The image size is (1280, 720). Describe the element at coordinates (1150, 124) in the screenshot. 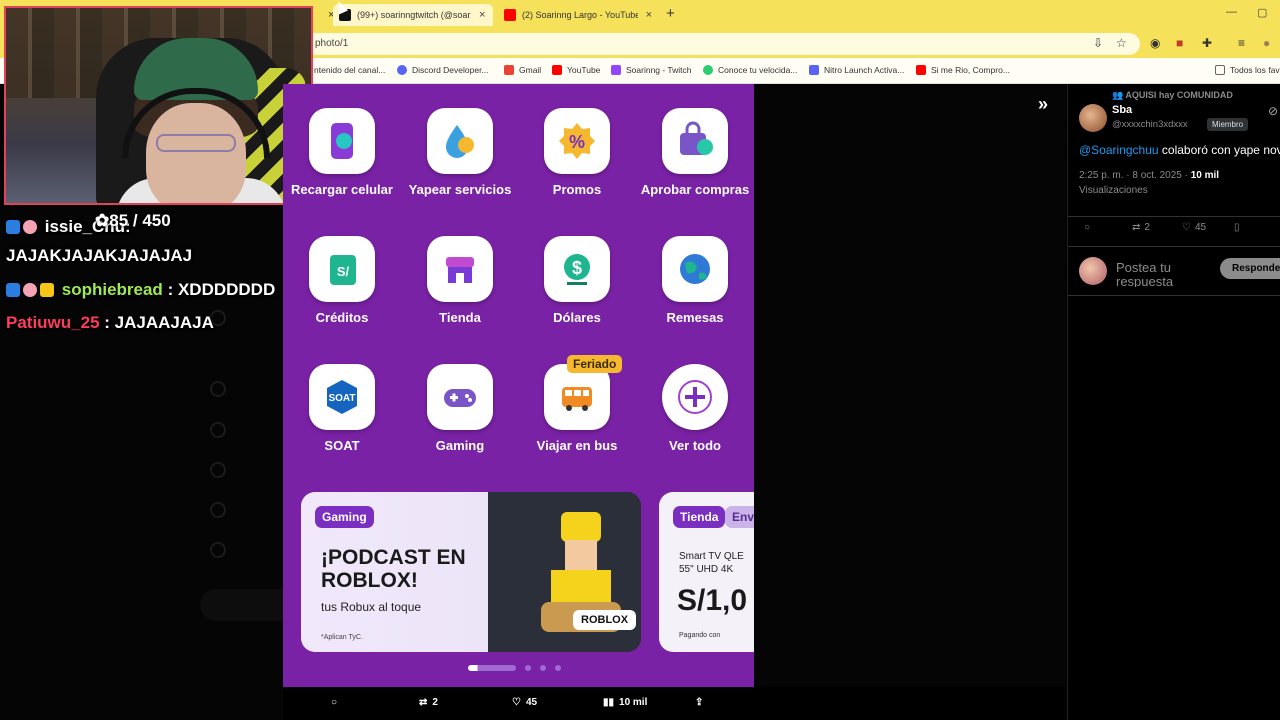

I see `author-handle: @xxxxchin3xdxxx` at that location.